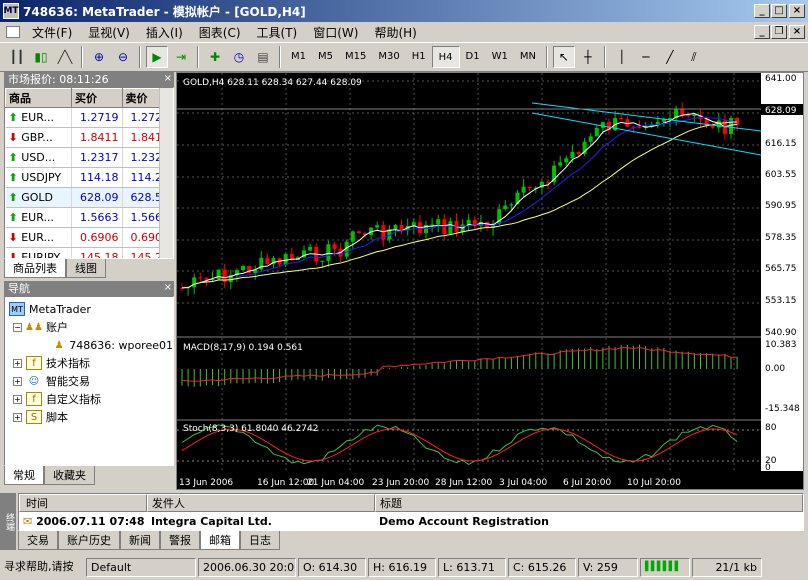 The image size is (808, 580). Describe the element at coordinates (89, 217) in the screenshot. I see `table-row: ⬆ EUR... 1.5663 1.5667` at that location.